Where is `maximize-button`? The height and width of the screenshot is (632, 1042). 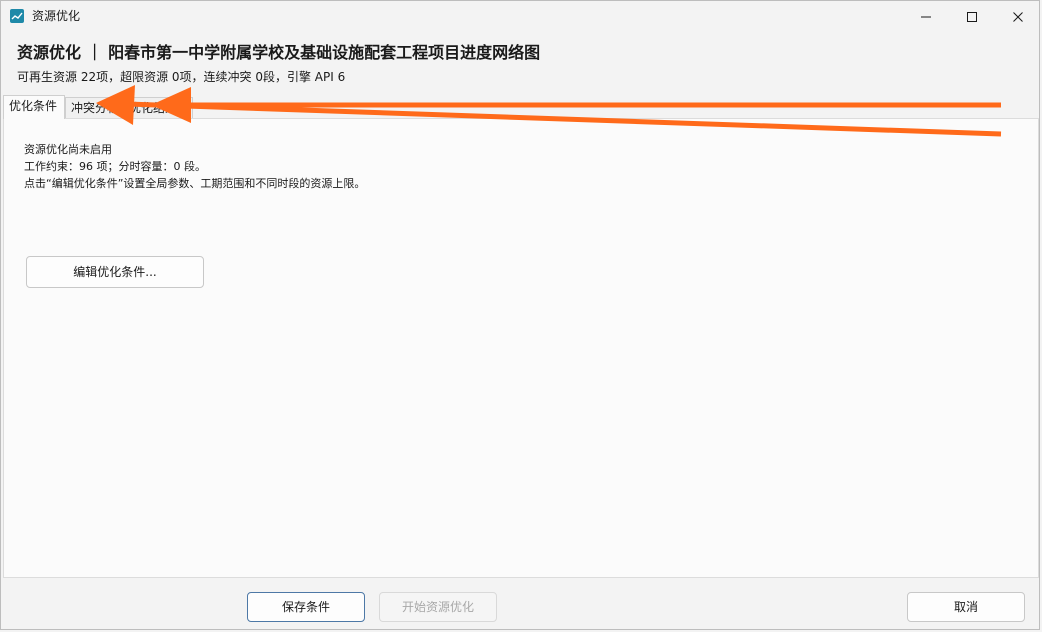
maximize-button is located at coordinates (972, 16).